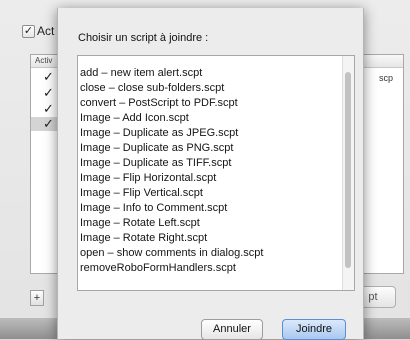  What do you see at coordinates (348, 170) in the screenshot?
I see `scroll-thumb` at bounding box center [348, 170].